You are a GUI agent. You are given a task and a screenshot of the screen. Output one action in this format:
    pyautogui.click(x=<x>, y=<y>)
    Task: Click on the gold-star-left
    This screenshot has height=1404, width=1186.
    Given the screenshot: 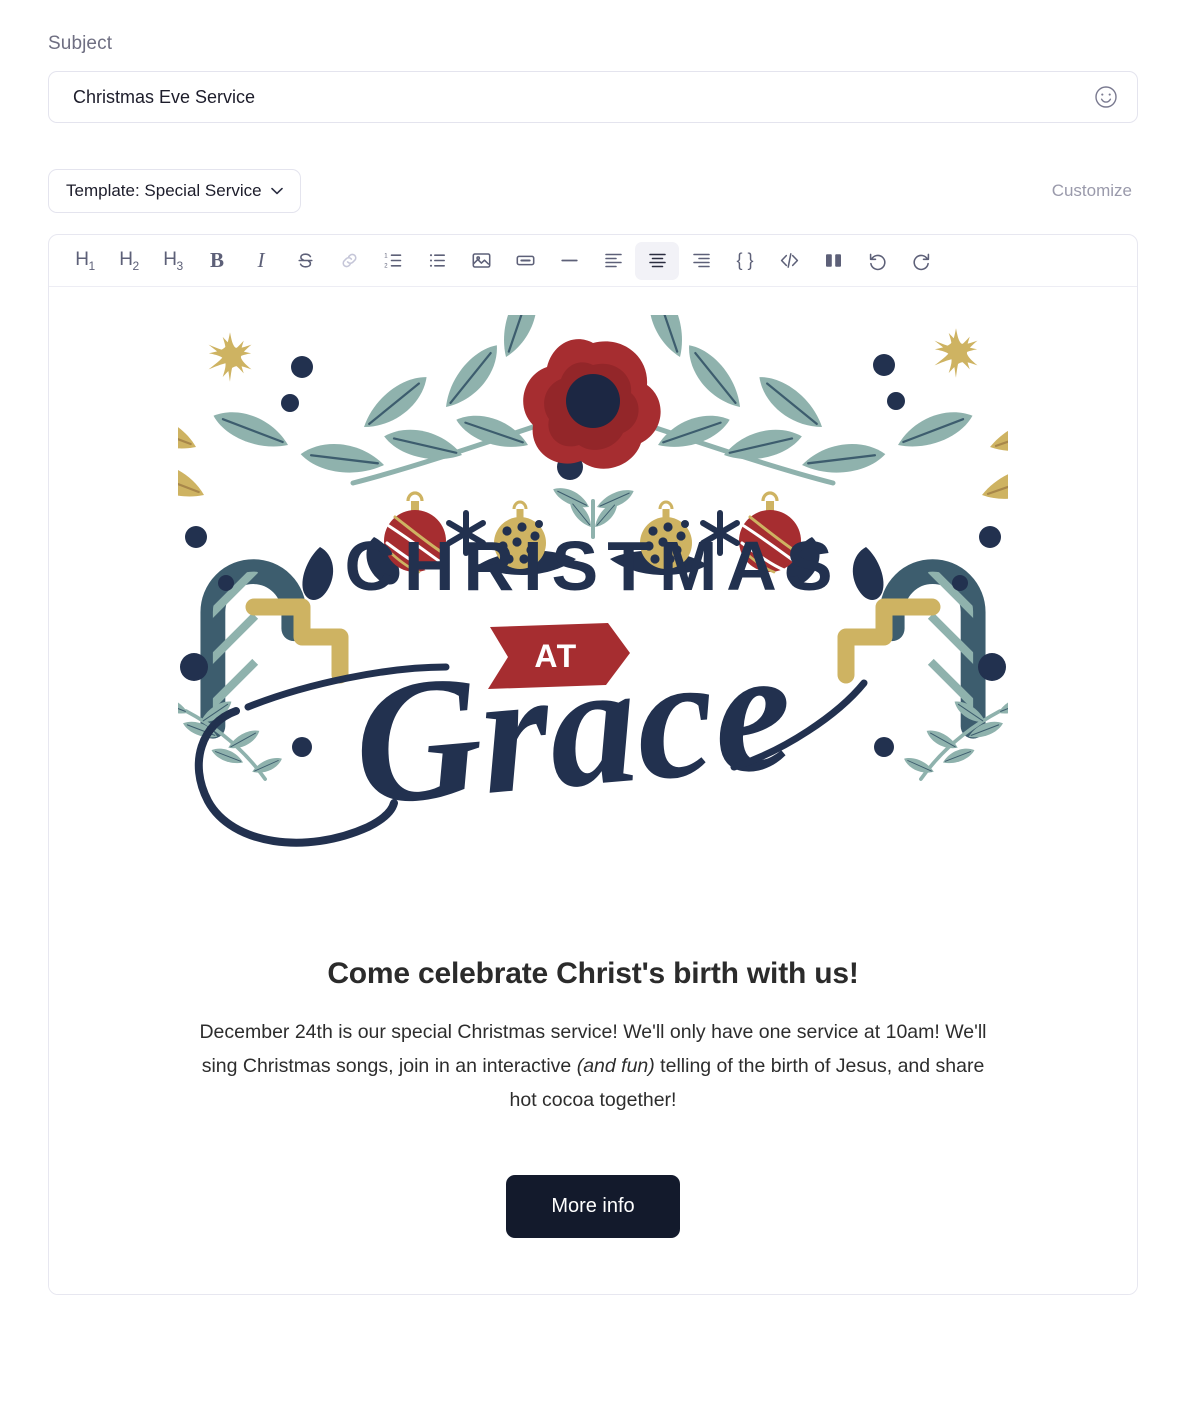 What is the action you would take?
    pyautogui.click(x=230, y=357)
    